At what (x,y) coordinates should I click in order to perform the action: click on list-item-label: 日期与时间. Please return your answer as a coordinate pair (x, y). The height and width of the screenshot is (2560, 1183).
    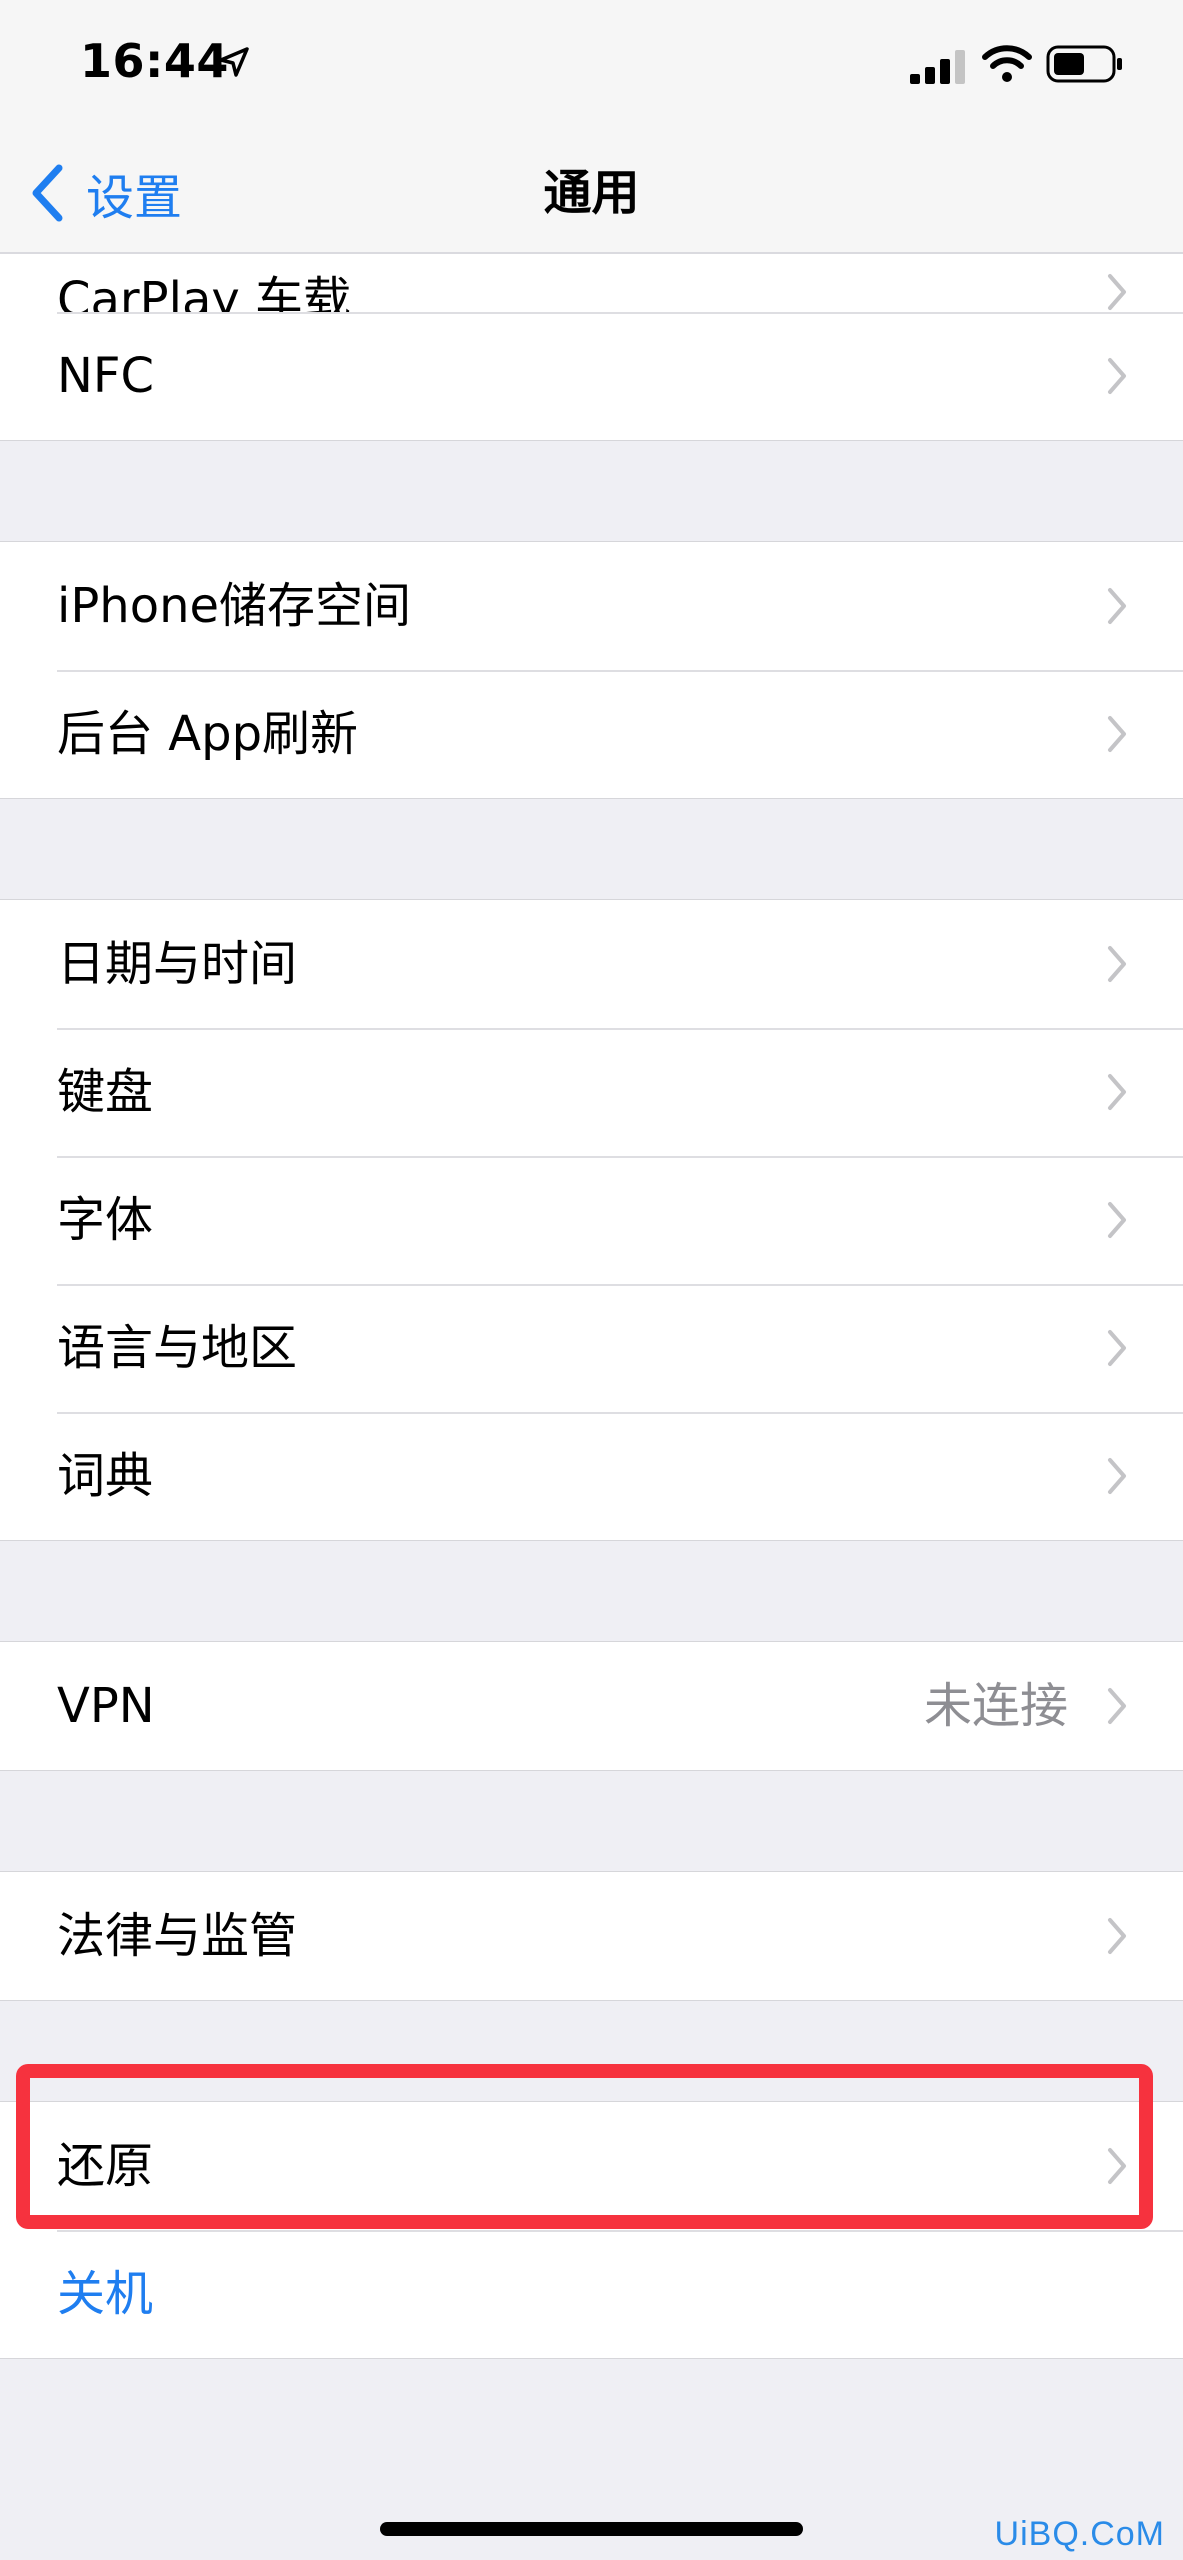
    Looking at the image, I should click on (177, 964).